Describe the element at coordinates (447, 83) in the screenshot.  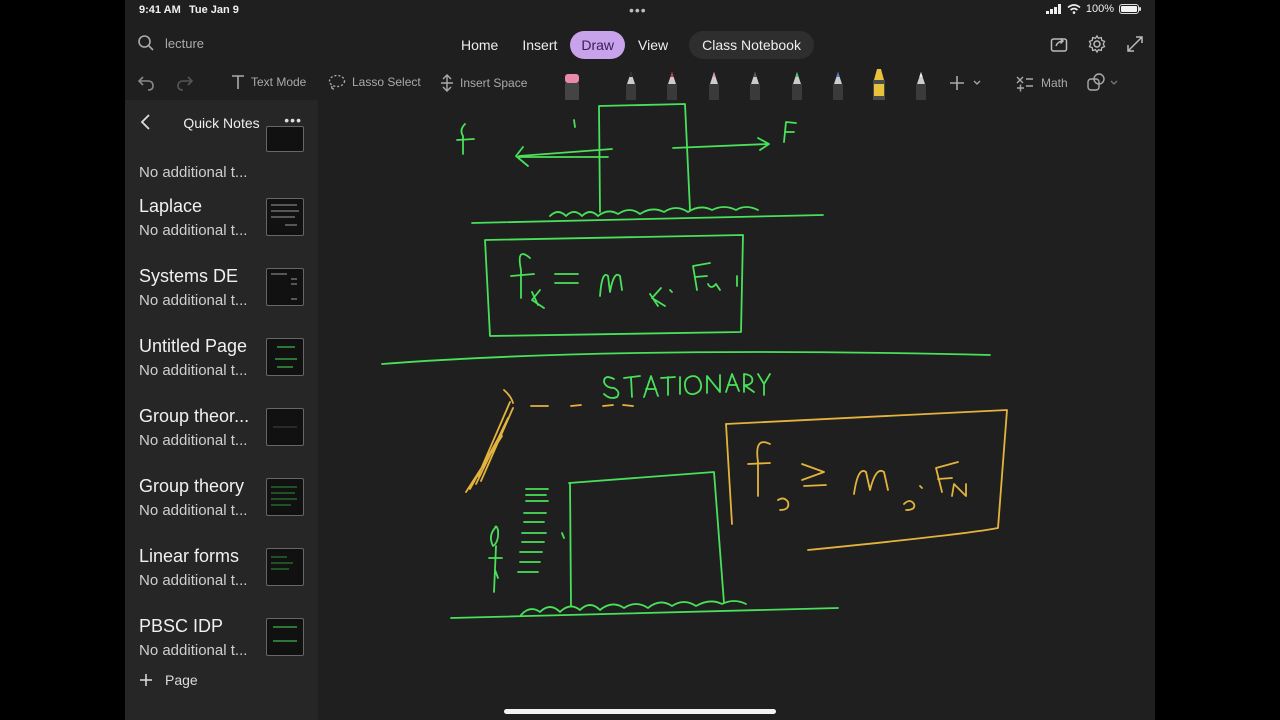
I see `insert-space-icon` at that location.